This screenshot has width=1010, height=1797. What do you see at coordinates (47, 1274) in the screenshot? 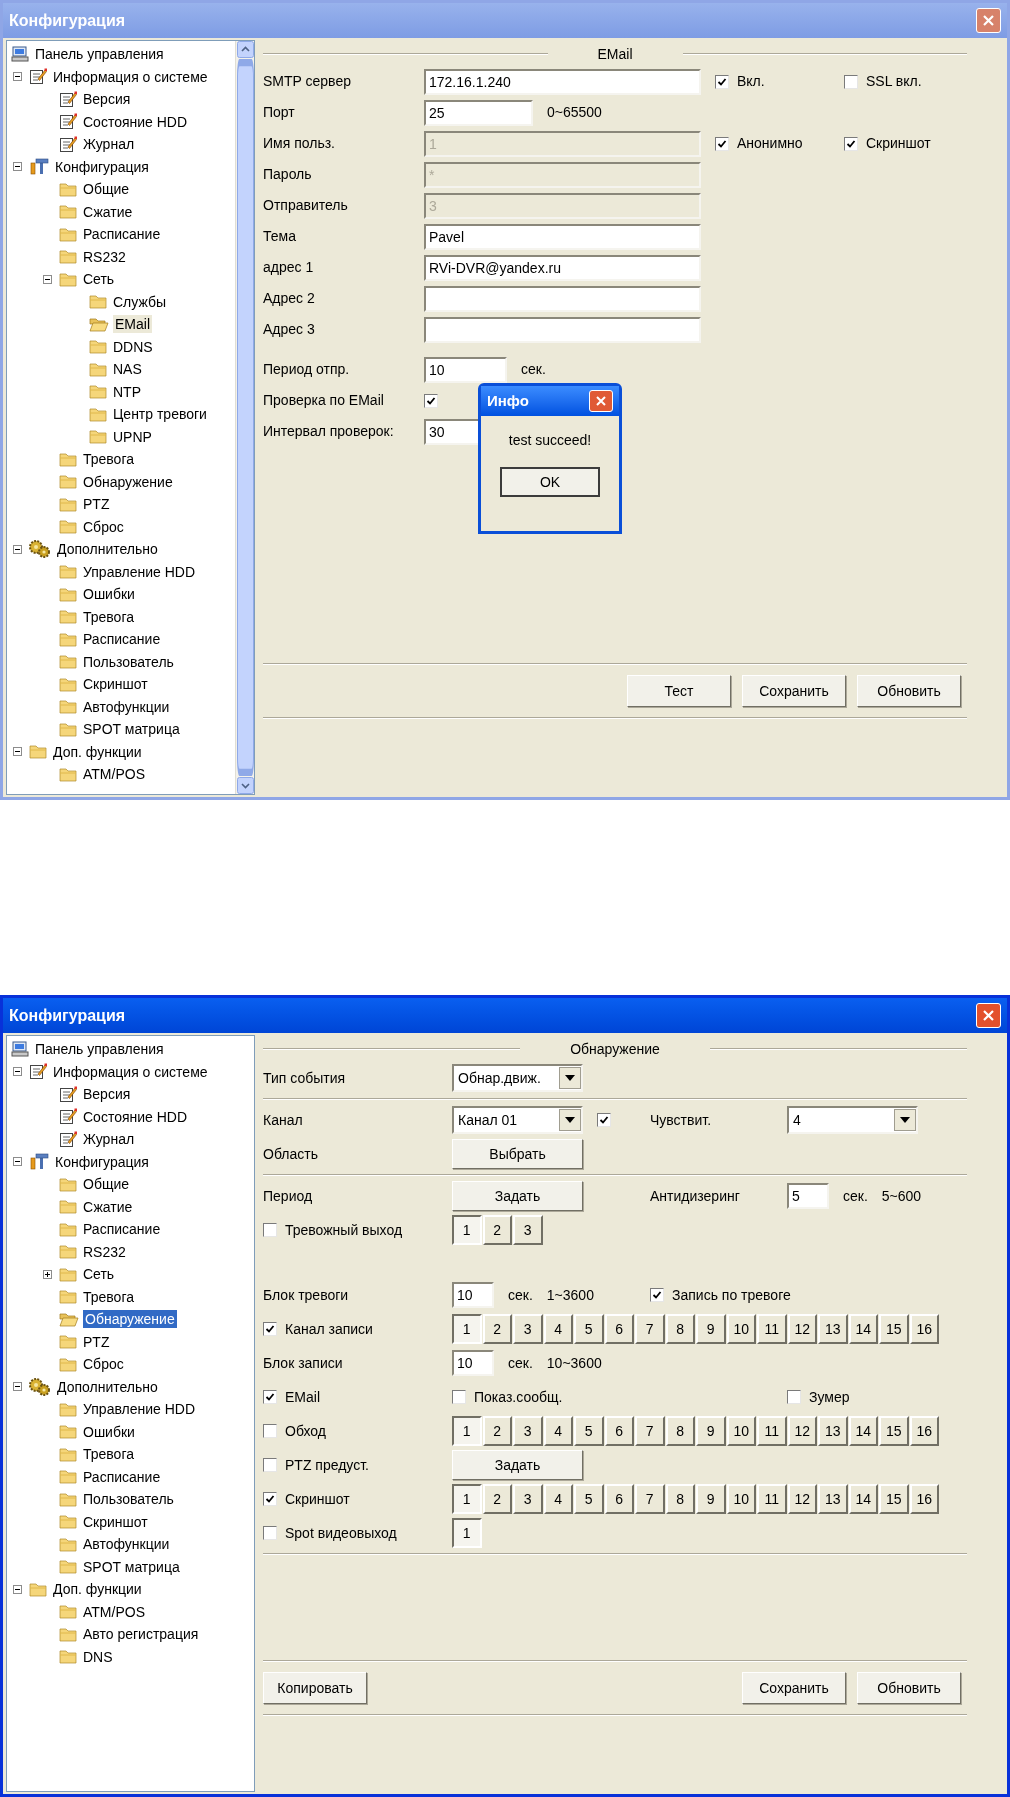
I see `expand-icon` at bounding box center [47, 1274].